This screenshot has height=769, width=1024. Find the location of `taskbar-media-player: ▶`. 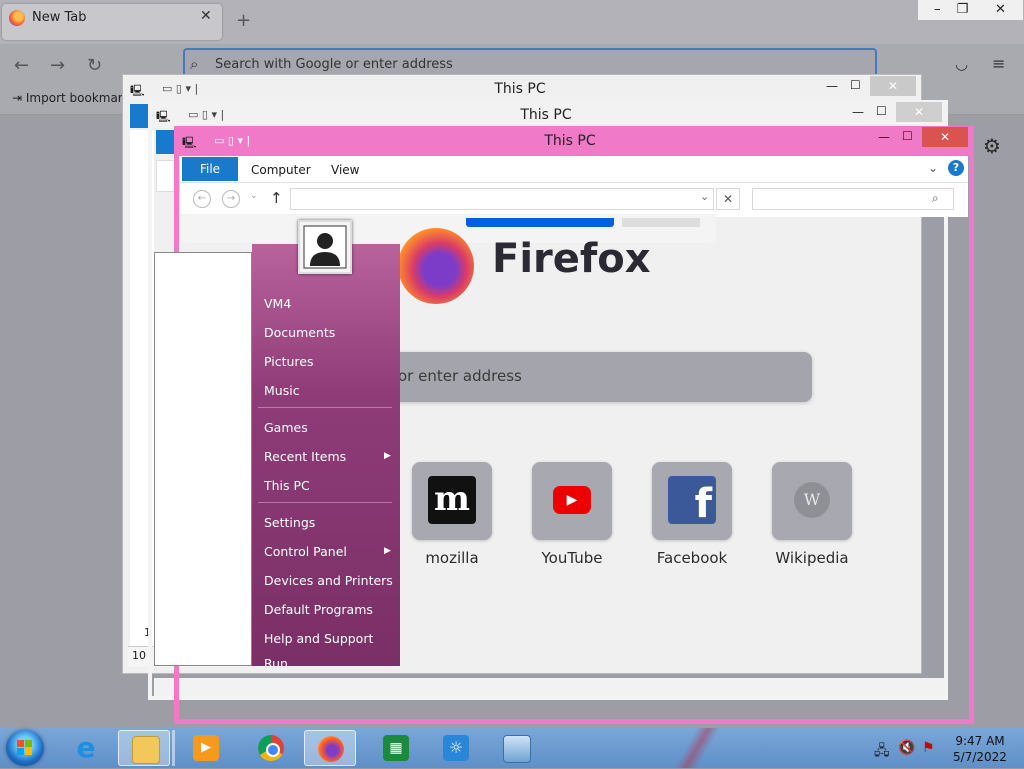

taskbar-media-player: ▶ is located at coordinates (206, 748).